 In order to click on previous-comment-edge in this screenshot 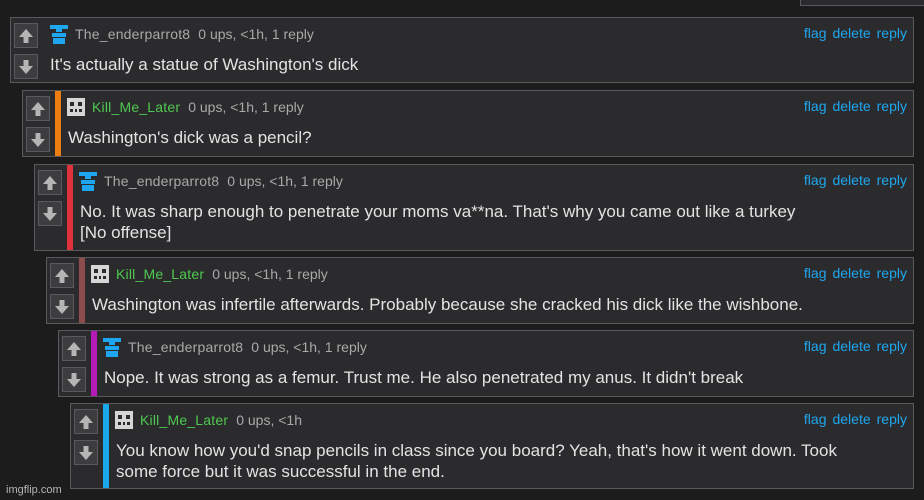, I will do `click(862, 3)`.